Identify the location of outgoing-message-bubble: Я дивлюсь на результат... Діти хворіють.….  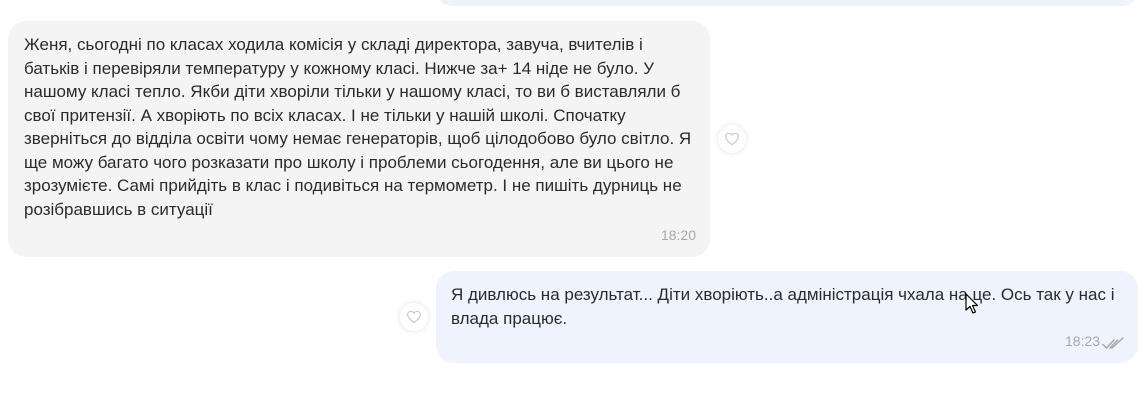
(787, 317).